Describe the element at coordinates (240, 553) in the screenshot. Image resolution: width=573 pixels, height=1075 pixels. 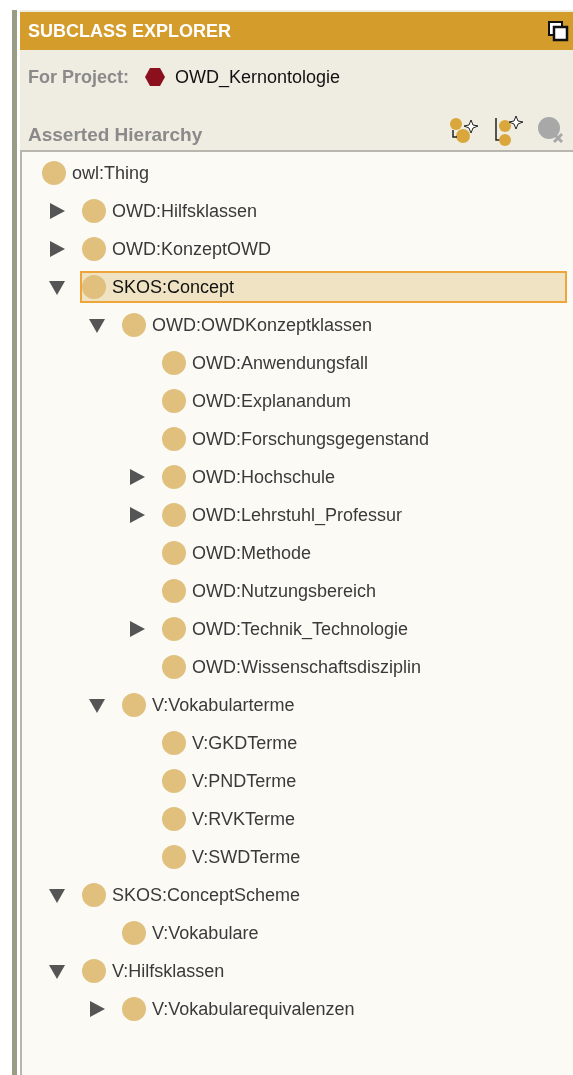
I see `tree-node: OWD:Methode` at that location.